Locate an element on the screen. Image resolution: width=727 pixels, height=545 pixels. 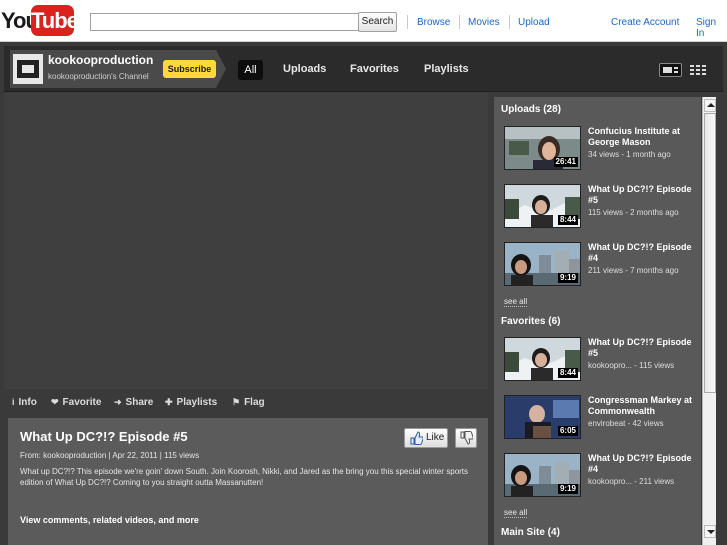
share-arrow-icon: ➜ is located at coordinates (118, 402).